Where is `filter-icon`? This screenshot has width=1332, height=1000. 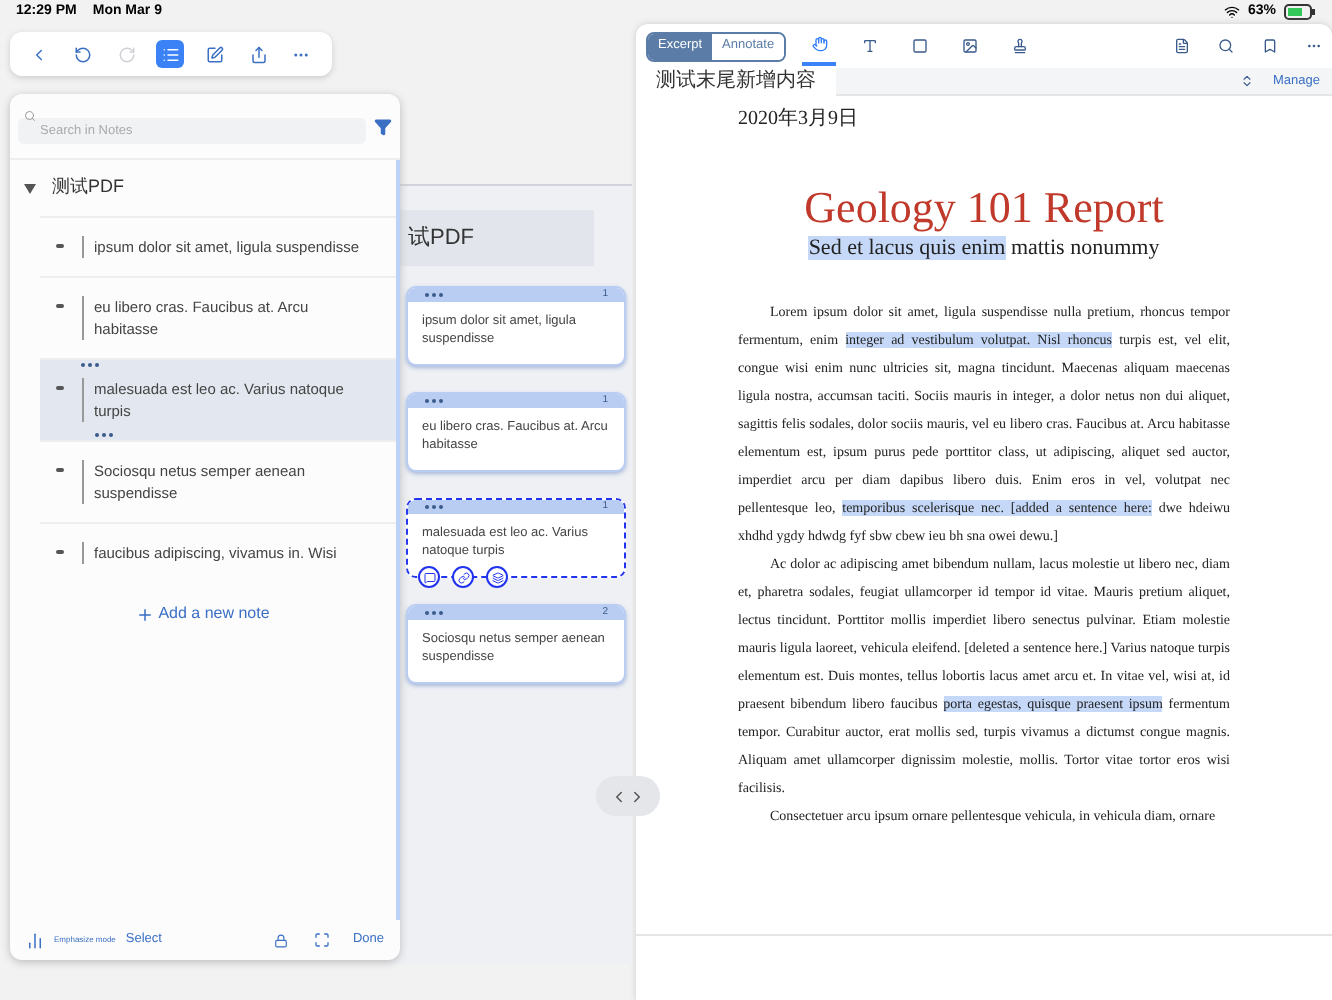 filter-icon is located at coordinates (383, 126).